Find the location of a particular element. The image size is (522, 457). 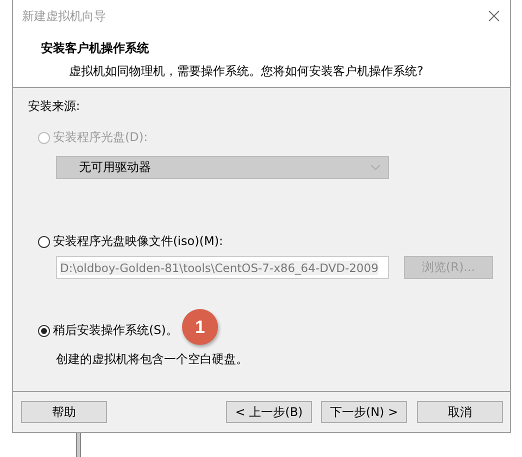

section-label: 安装来源: is located at coordinates (54, 106).